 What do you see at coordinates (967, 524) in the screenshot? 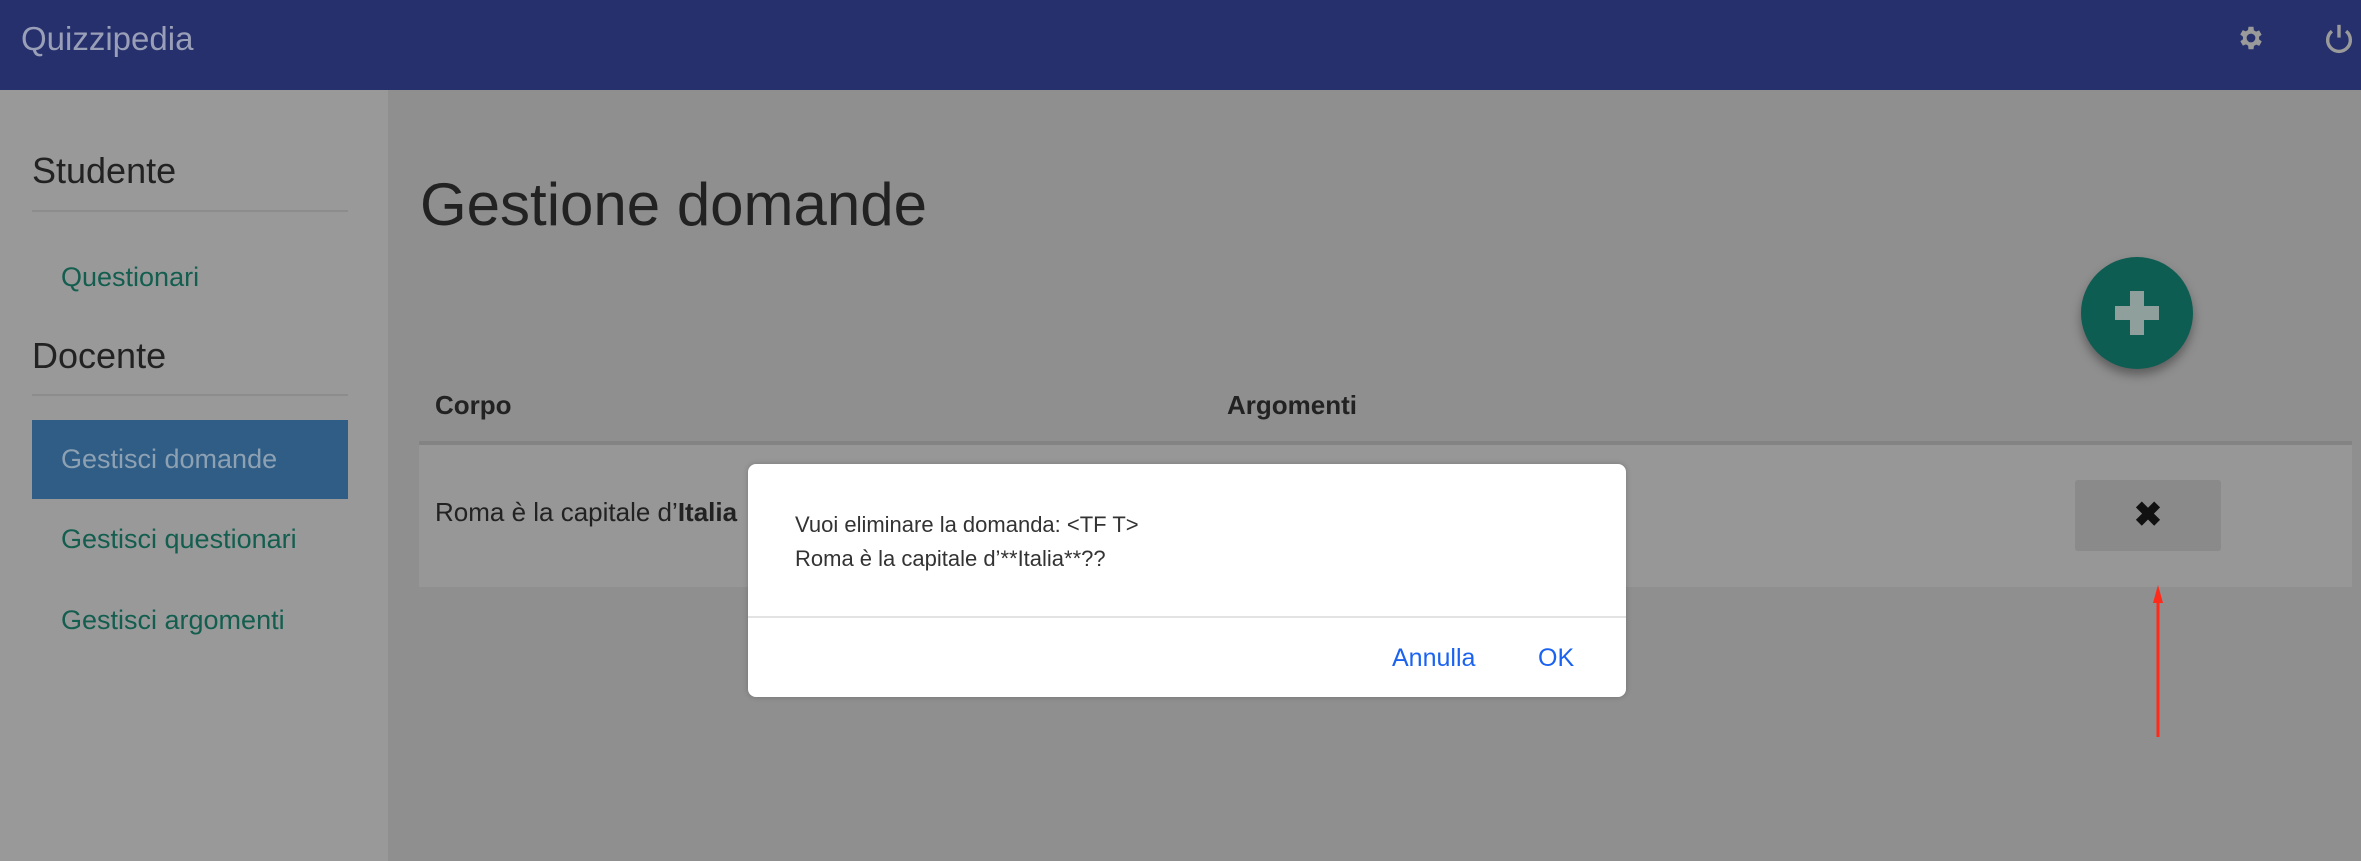
I see `dialog-message-line: Vuoi eliminare la domanda: <TF T>` at bounding box center [967, 524].